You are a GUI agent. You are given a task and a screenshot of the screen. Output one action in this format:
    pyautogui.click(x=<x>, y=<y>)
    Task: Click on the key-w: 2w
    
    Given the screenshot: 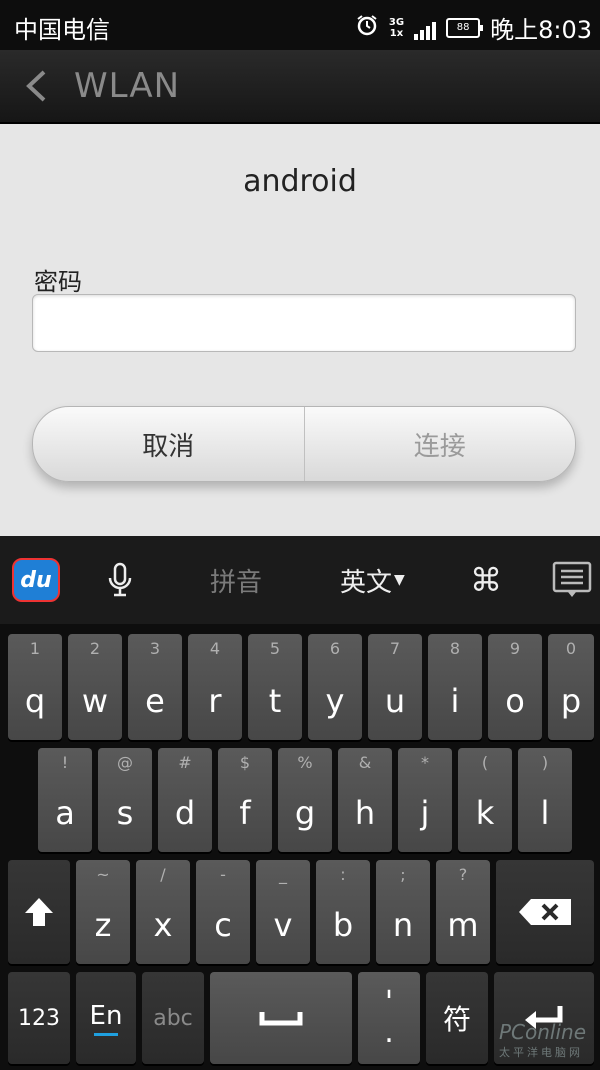 What is the action you would take?
    pyautogui.click(x=95, y=687)
    